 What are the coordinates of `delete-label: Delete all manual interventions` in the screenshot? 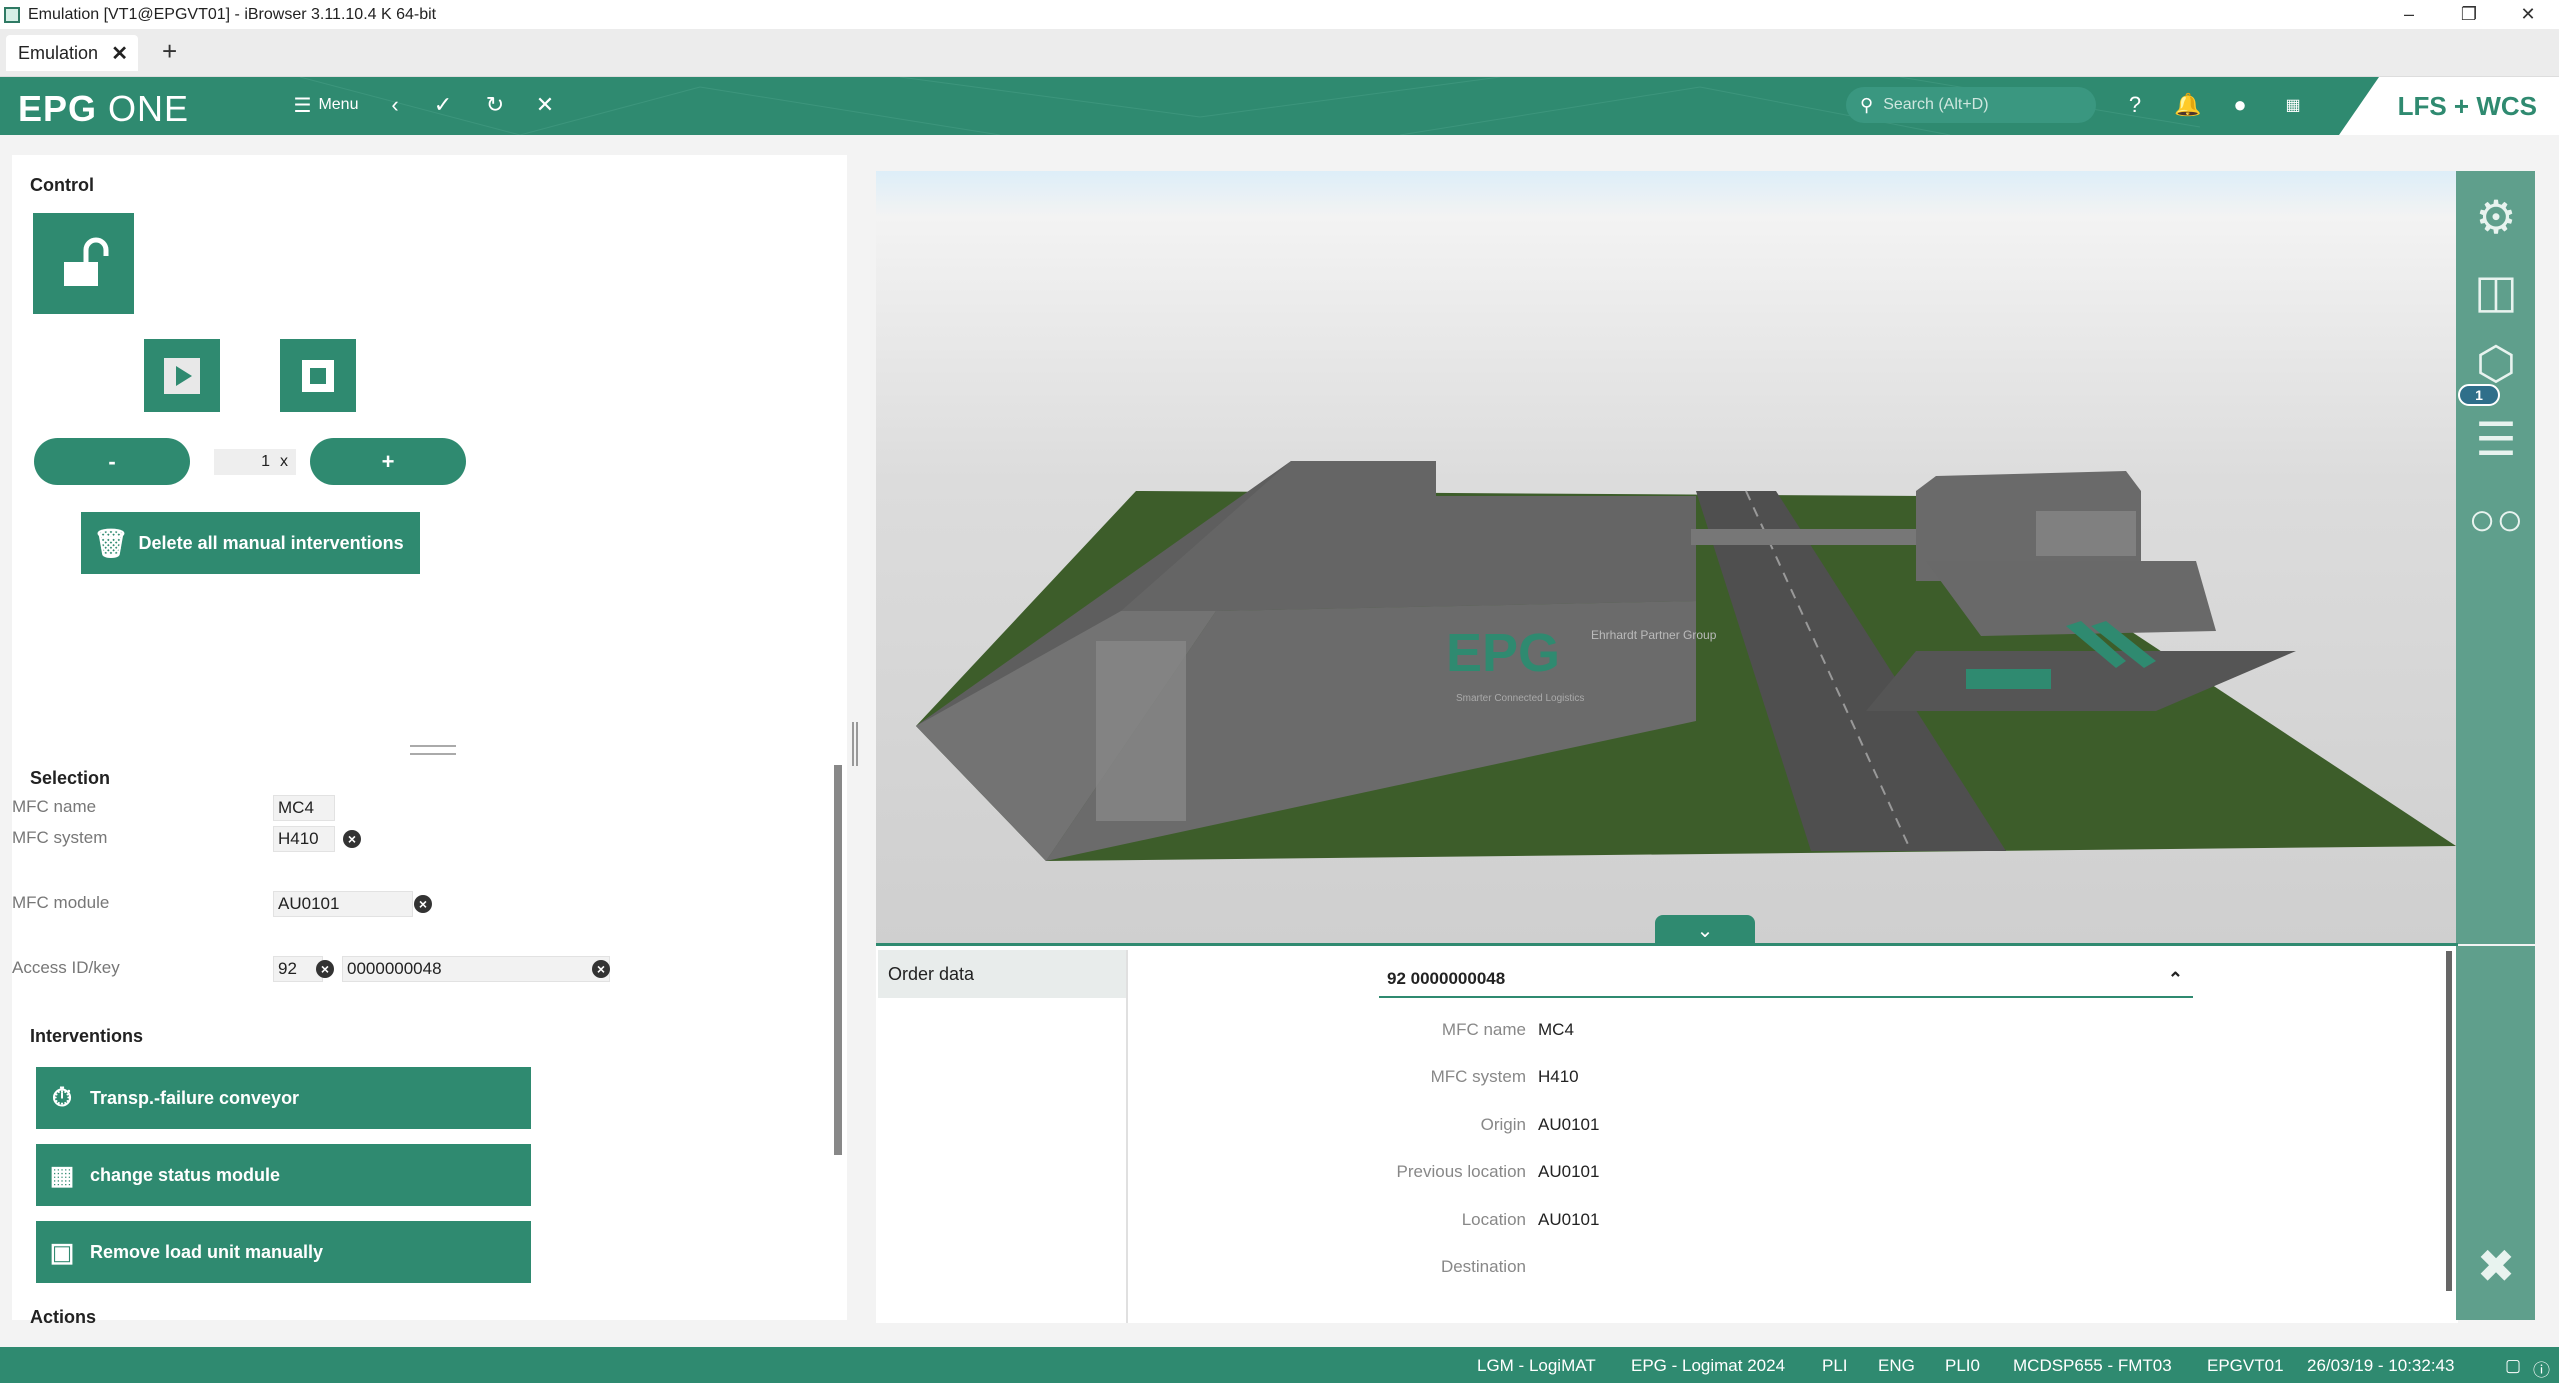 It's located at (271, 542).